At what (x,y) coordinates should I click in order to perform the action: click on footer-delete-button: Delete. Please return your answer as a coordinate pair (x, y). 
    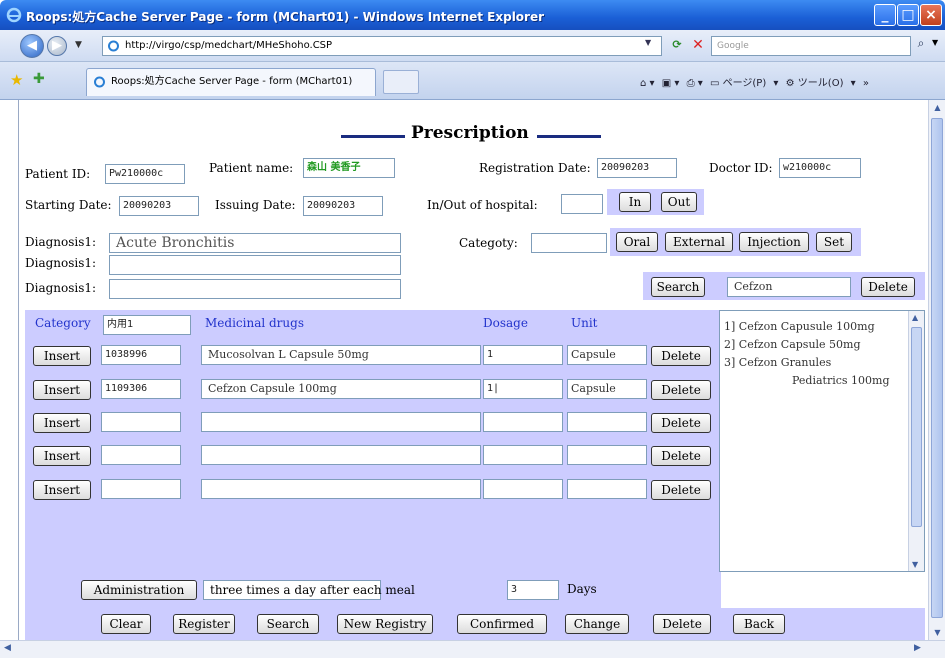
    Looking at the image, I should click on (682, 624).